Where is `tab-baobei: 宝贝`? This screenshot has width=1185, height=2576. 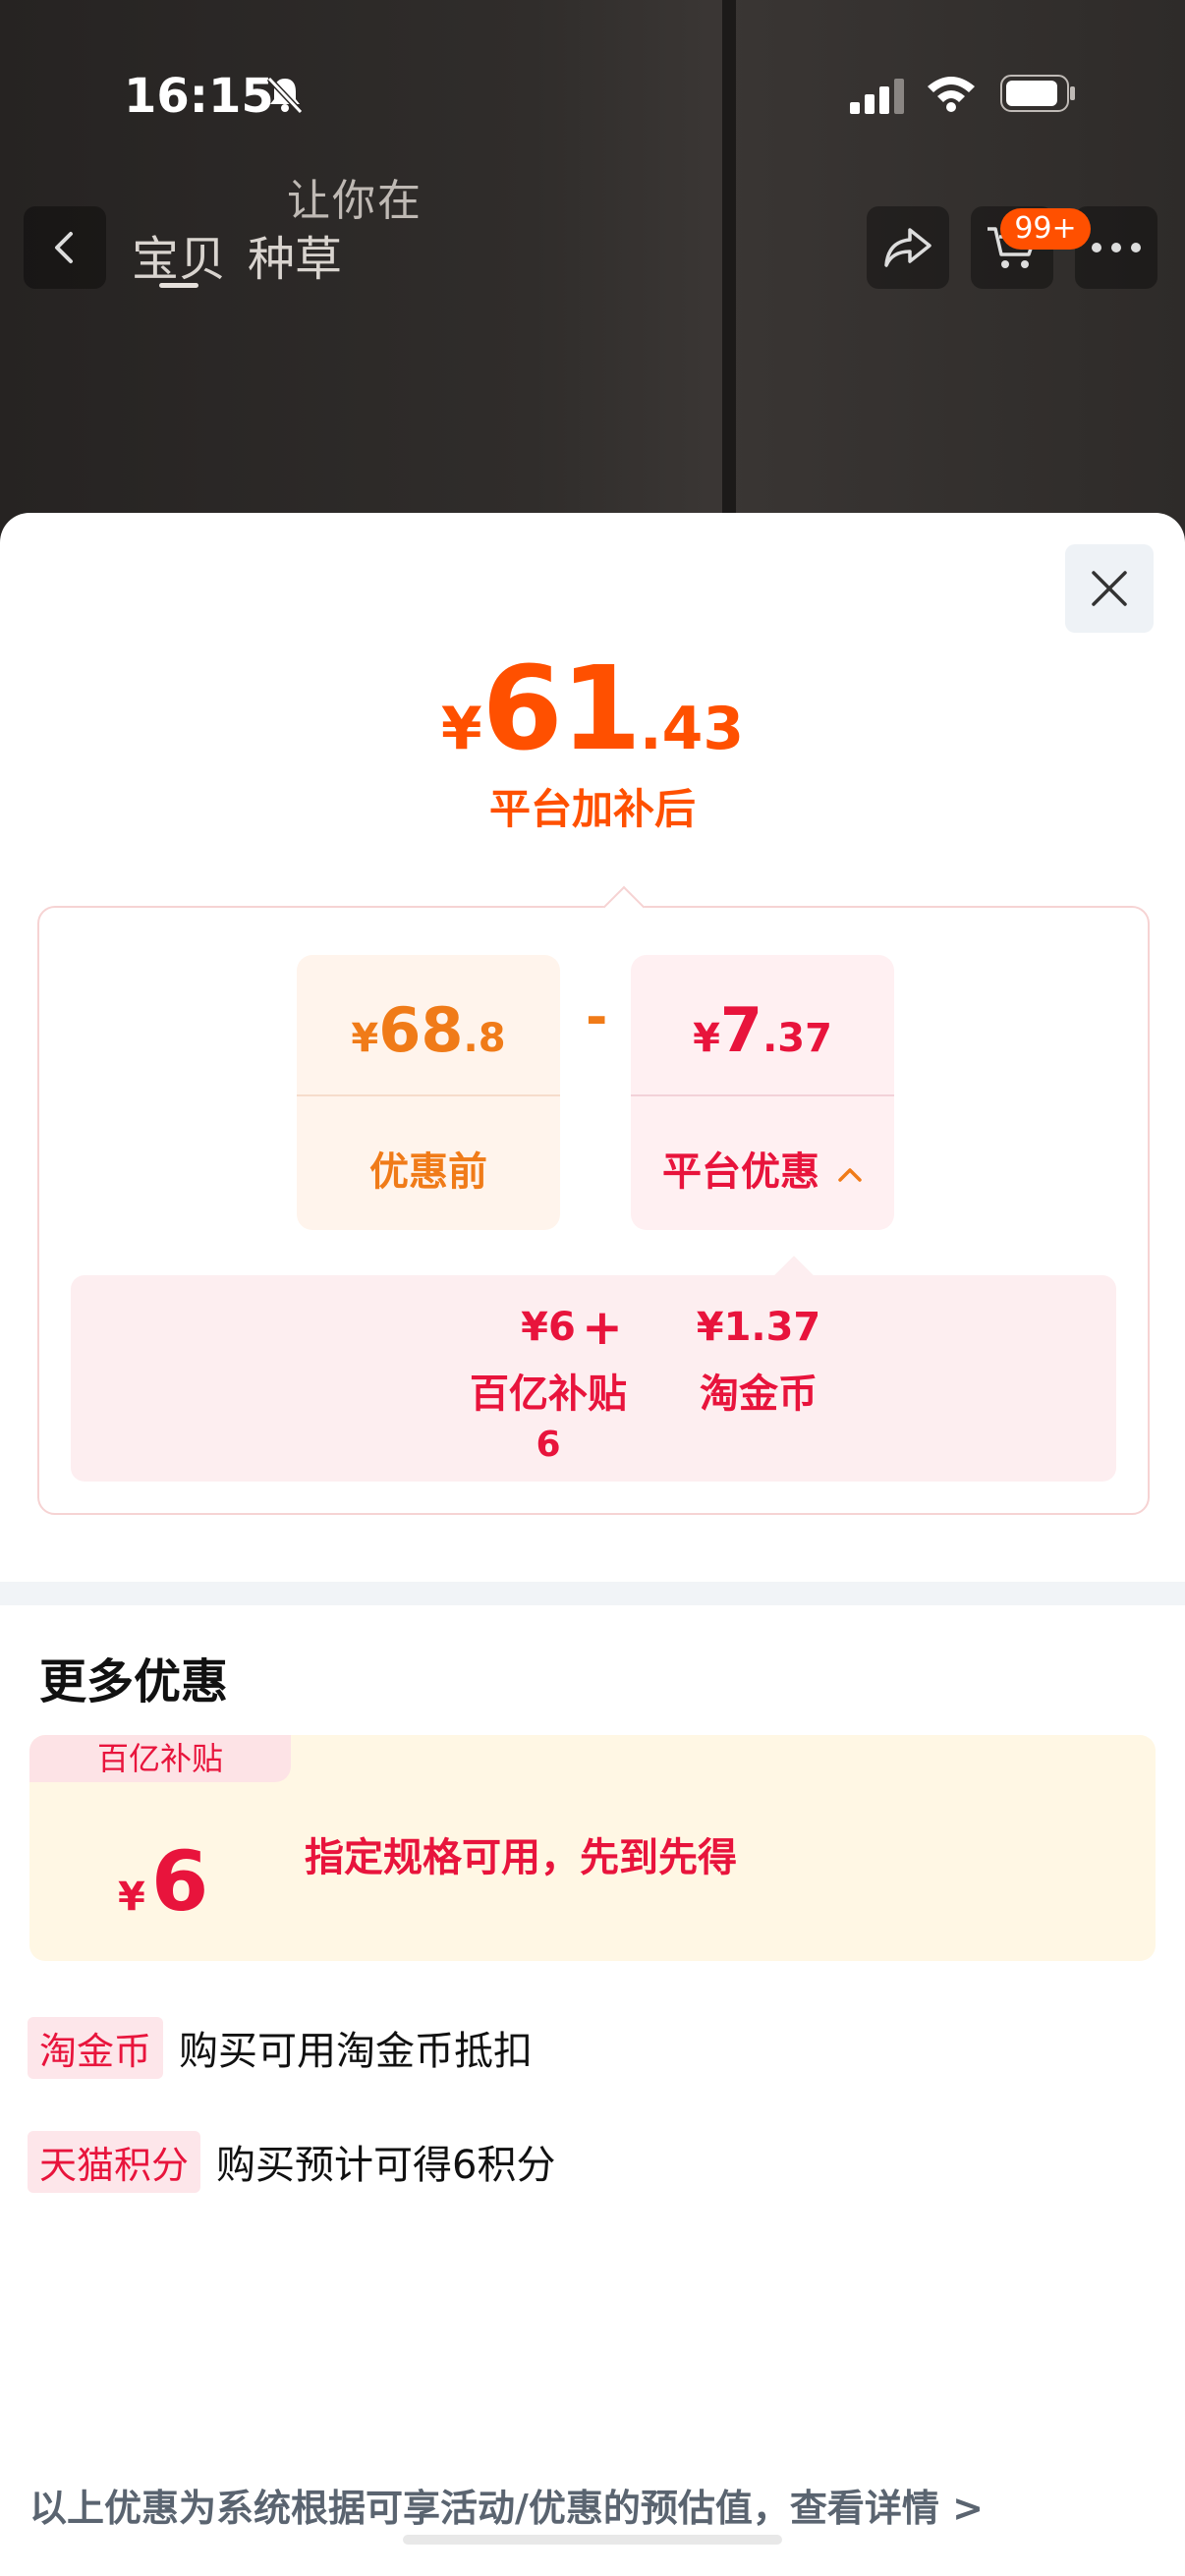 tab-baobei: 宝贝 is located at coordinates (179, 254).